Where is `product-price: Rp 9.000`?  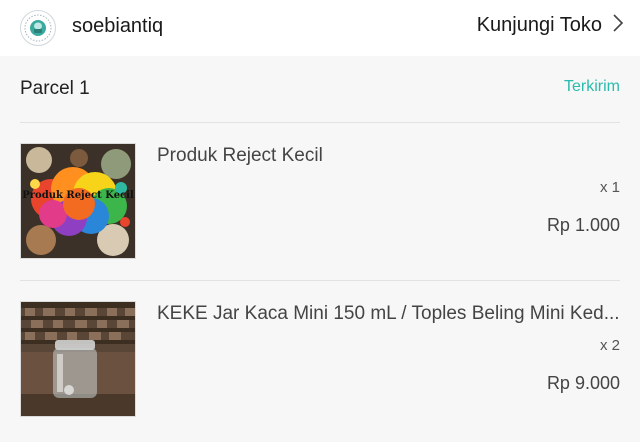 product-price: Rp 9.000 is located at coordinates (583, 383).